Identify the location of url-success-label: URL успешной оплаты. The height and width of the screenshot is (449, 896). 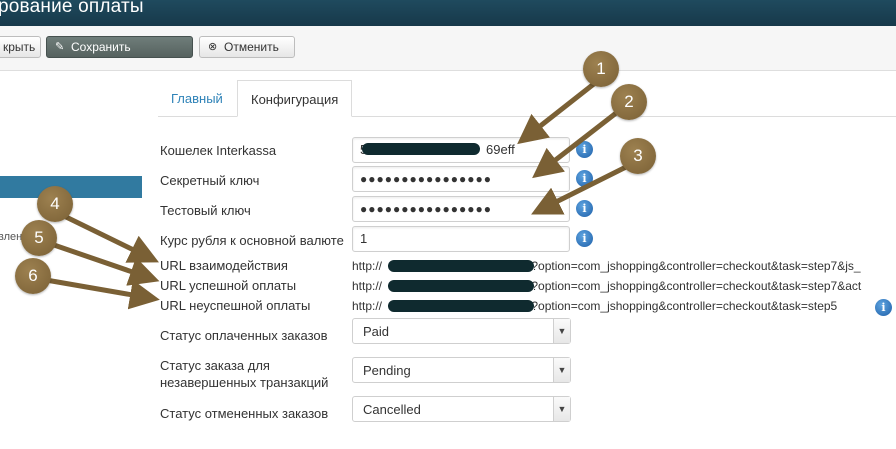
(228, 285).